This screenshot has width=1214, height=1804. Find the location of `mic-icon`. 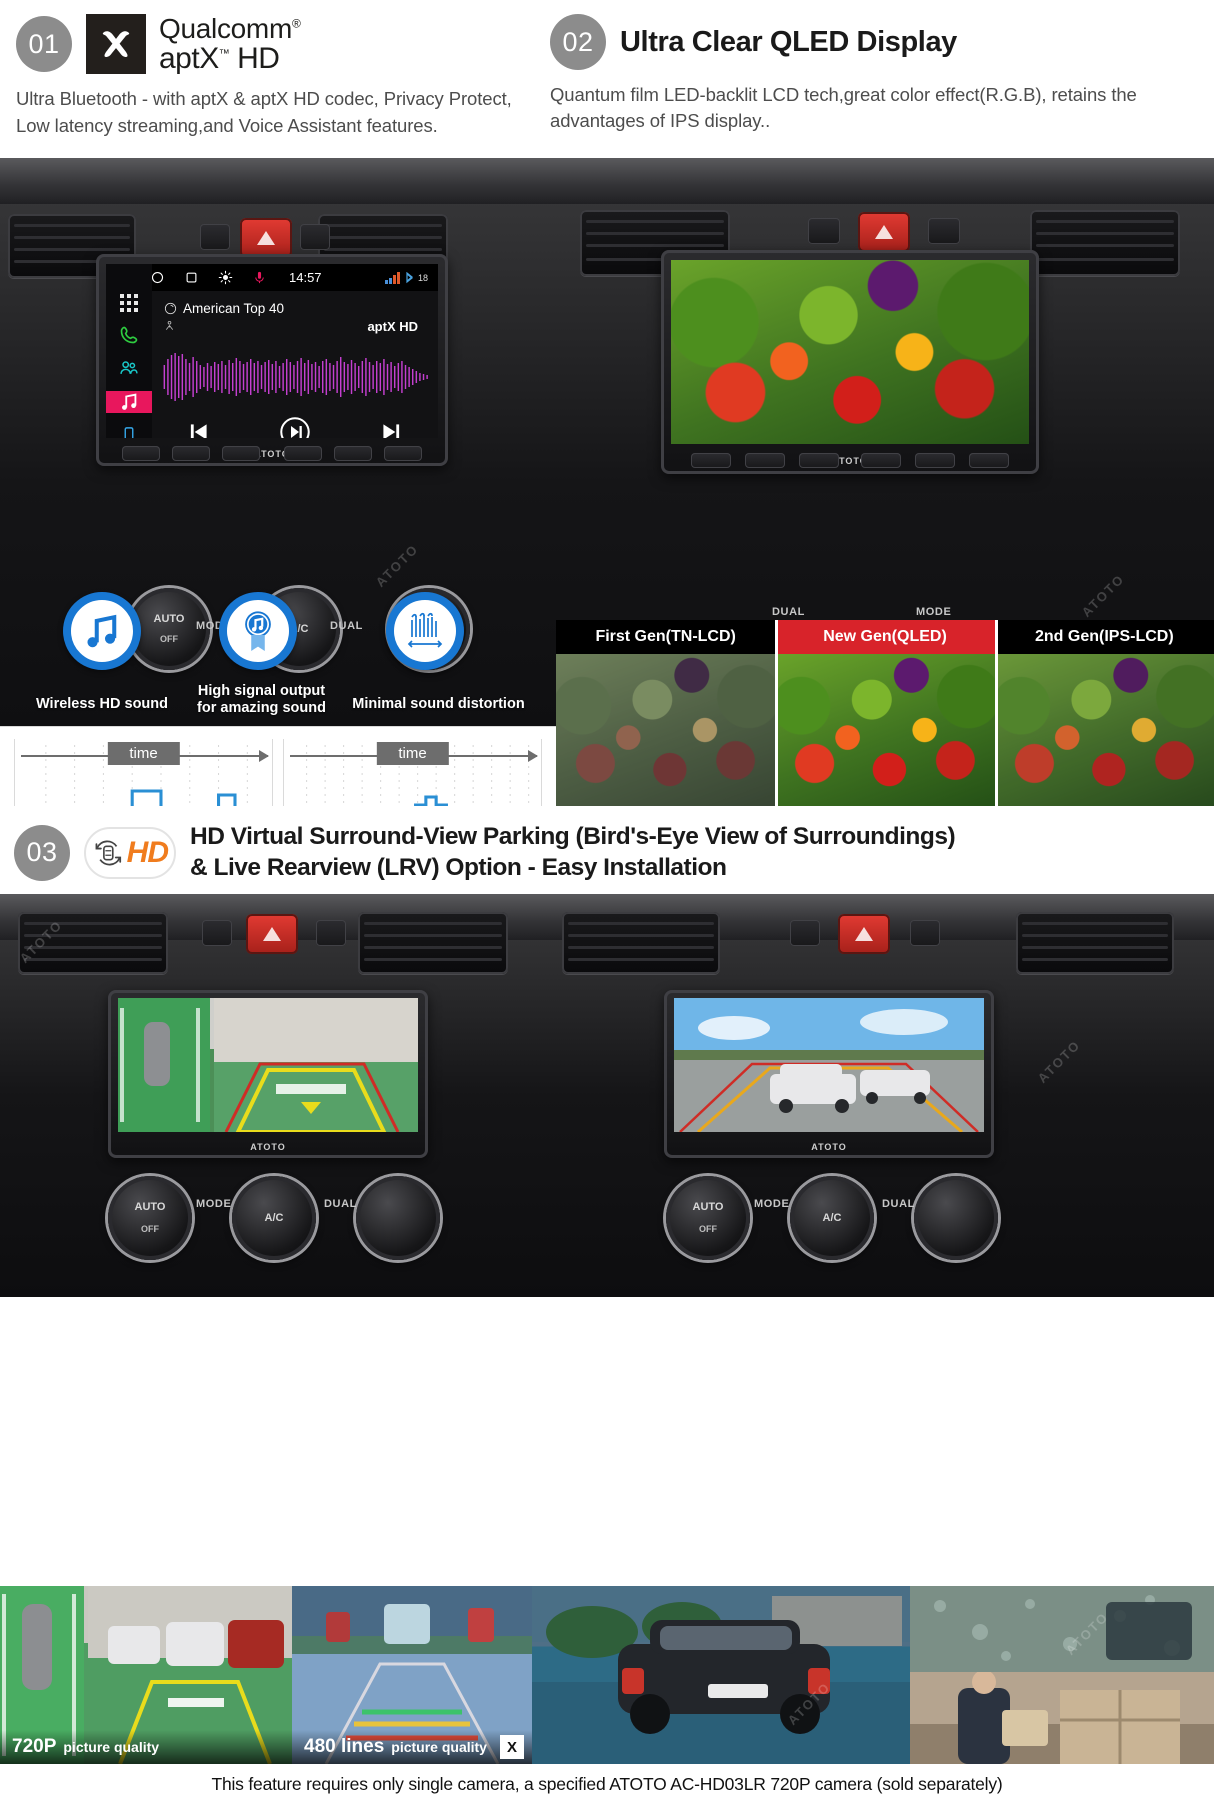

mic-icon is located at coordinates (259, 277).